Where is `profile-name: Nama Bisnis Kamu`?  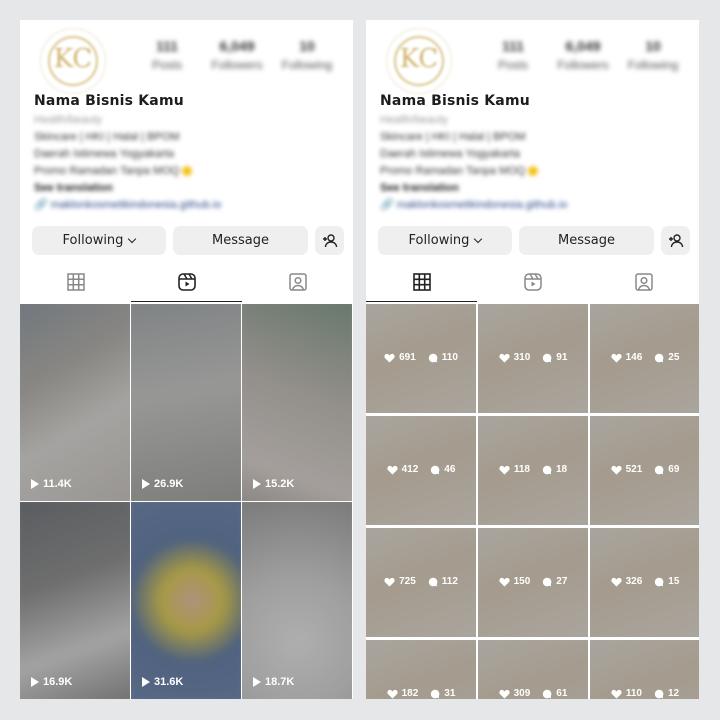
profile-name: Nama Bisnis Kamu is located at coordinates (455, 101).